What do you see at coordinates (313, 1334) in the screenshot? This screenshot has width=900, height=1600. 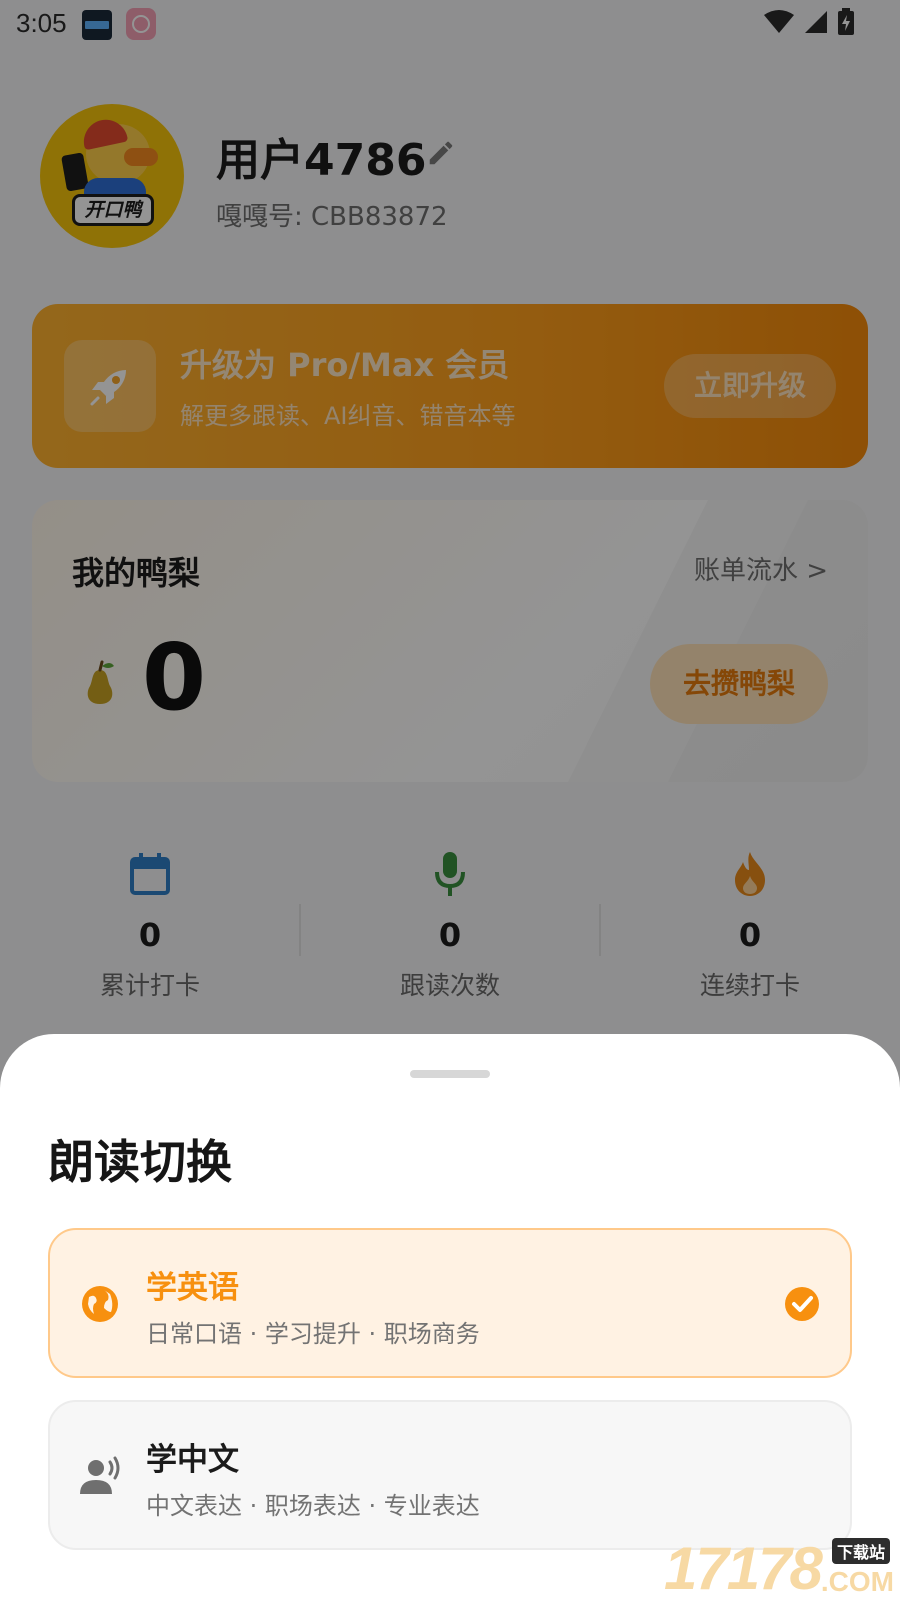 I see `option-subtitle: 日常口语 · 学习提升 · 职场商务` at bounding box center [313, 1334].